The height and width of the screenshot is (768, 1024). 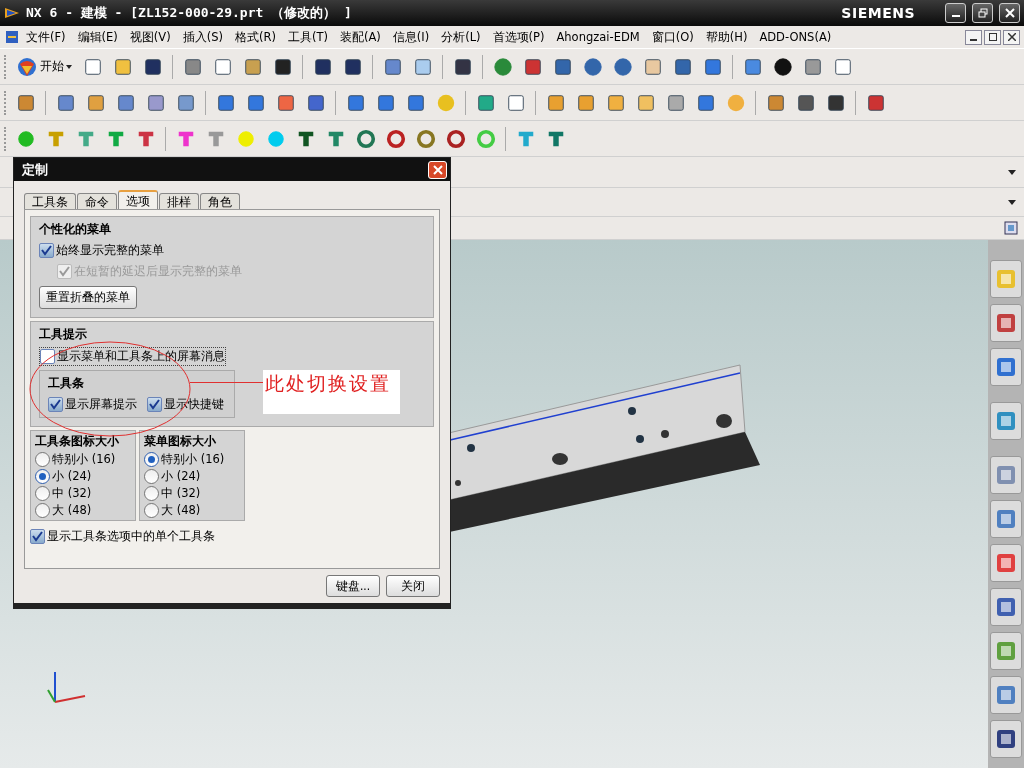 I want to click on caret-icon, so click(x=69, y=66).